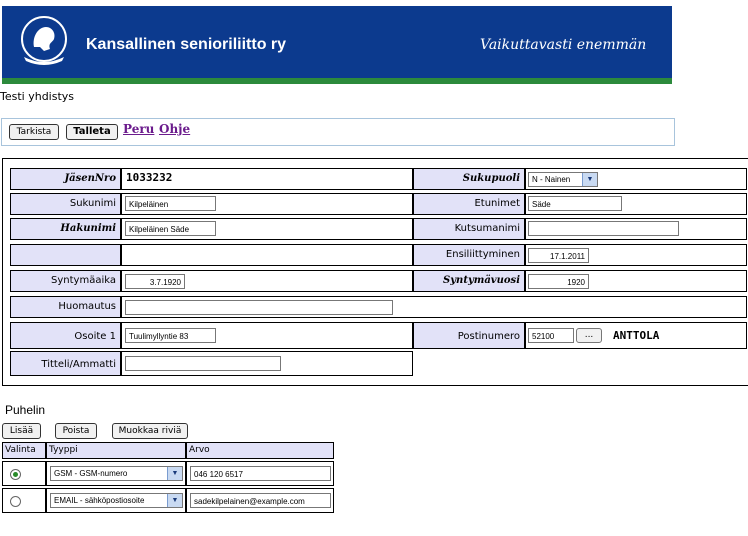 The width and height of the screenshot is (748, 536). What do you see at coordinates (434, 307) in the screenshot?
I see `note-cell` at bounding box center [434, 307].